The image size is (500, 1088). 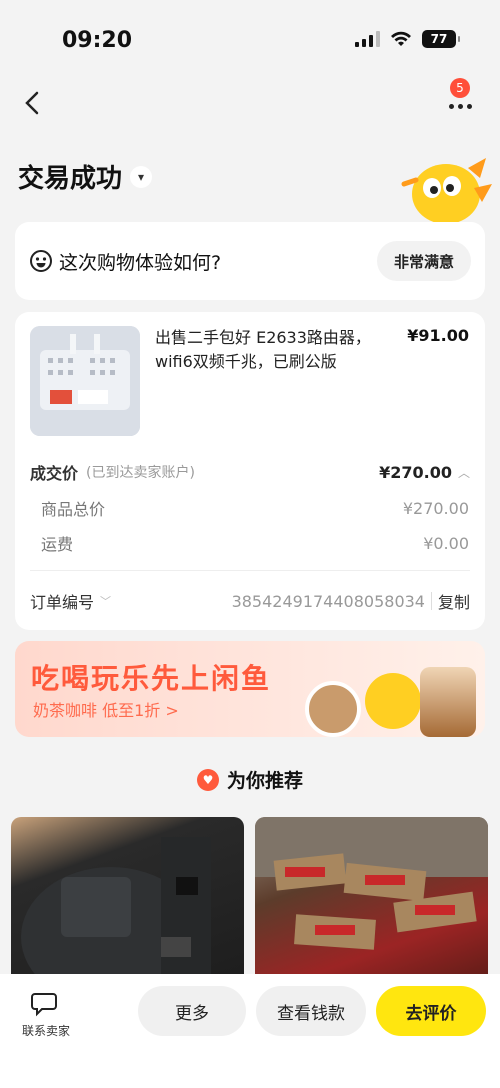 What do you see at coordinates (57, 544) in the screenshot?
I see `shipping-label: 运费` at bounding box center [57, 544].